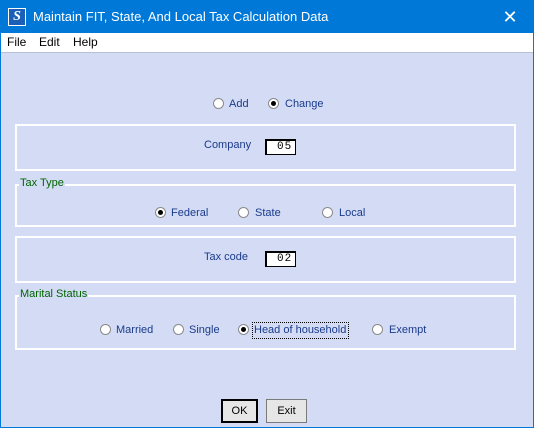  Describe the element at coordinates (267, 42) in the screenshot. I see `menu-bar: File Edit Help` at that location.